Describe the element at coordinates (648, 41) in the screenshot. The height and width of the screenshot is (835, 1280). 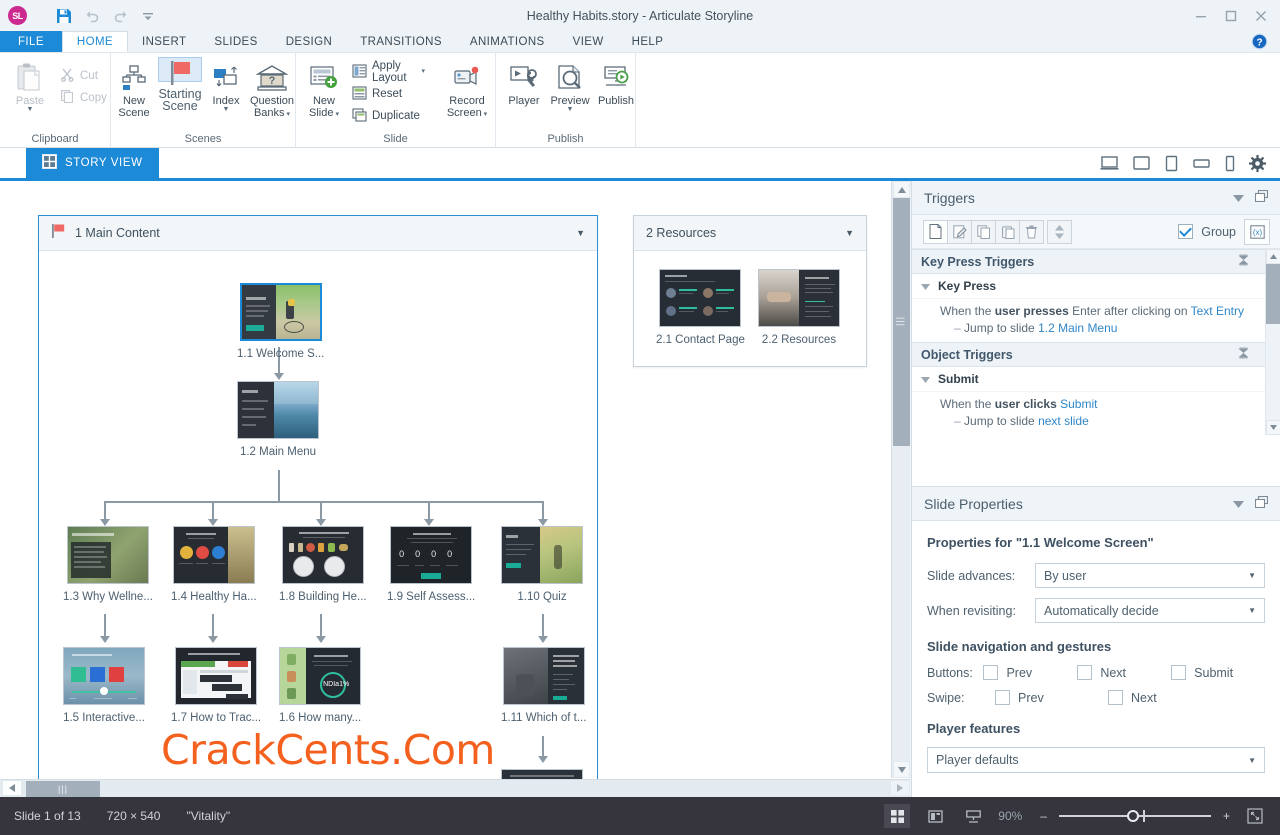
I see `tab-help: HELP` at that location.